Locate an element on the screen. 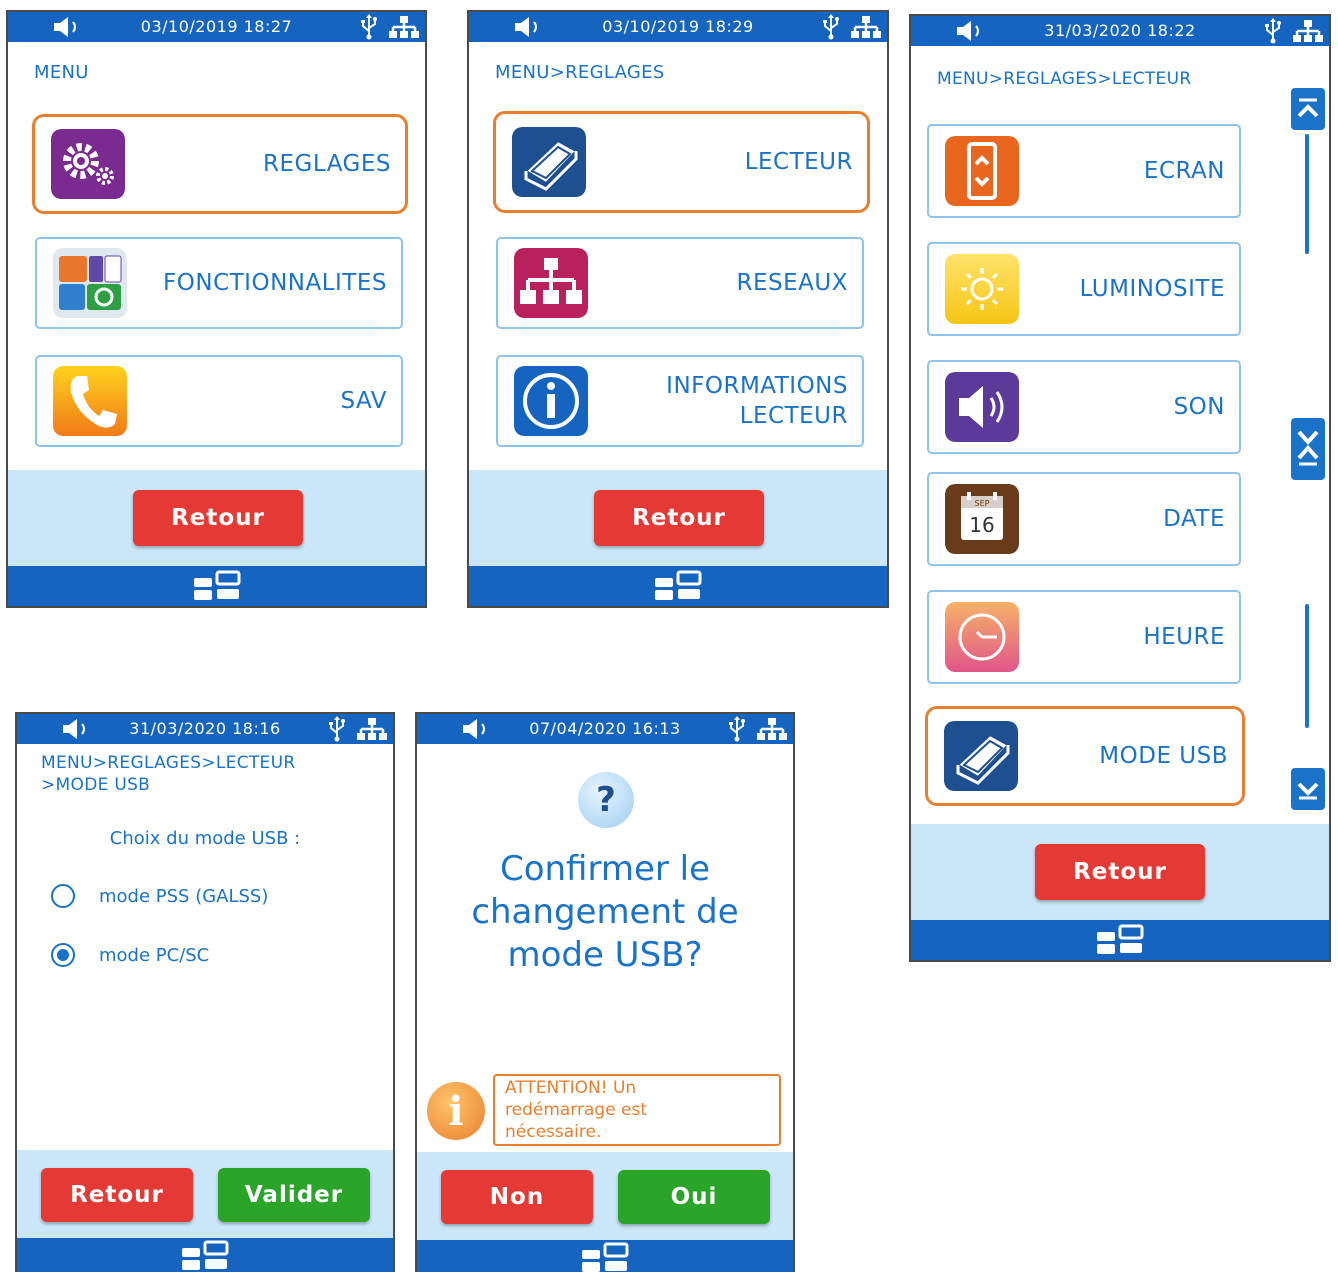 The height and width of the screenshot is (1272, 1338). menu-item-heure: HEURE is located at coordinates (1084, 637).